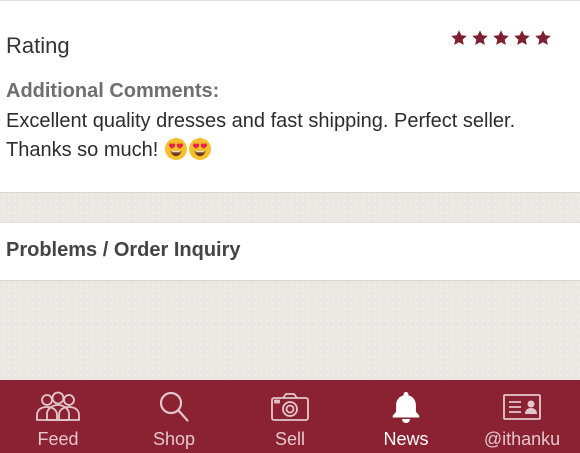 Image resolution: width=580 pixels, height=453 pixels. I want to click on tab-news-label: News, so click(406, 439).